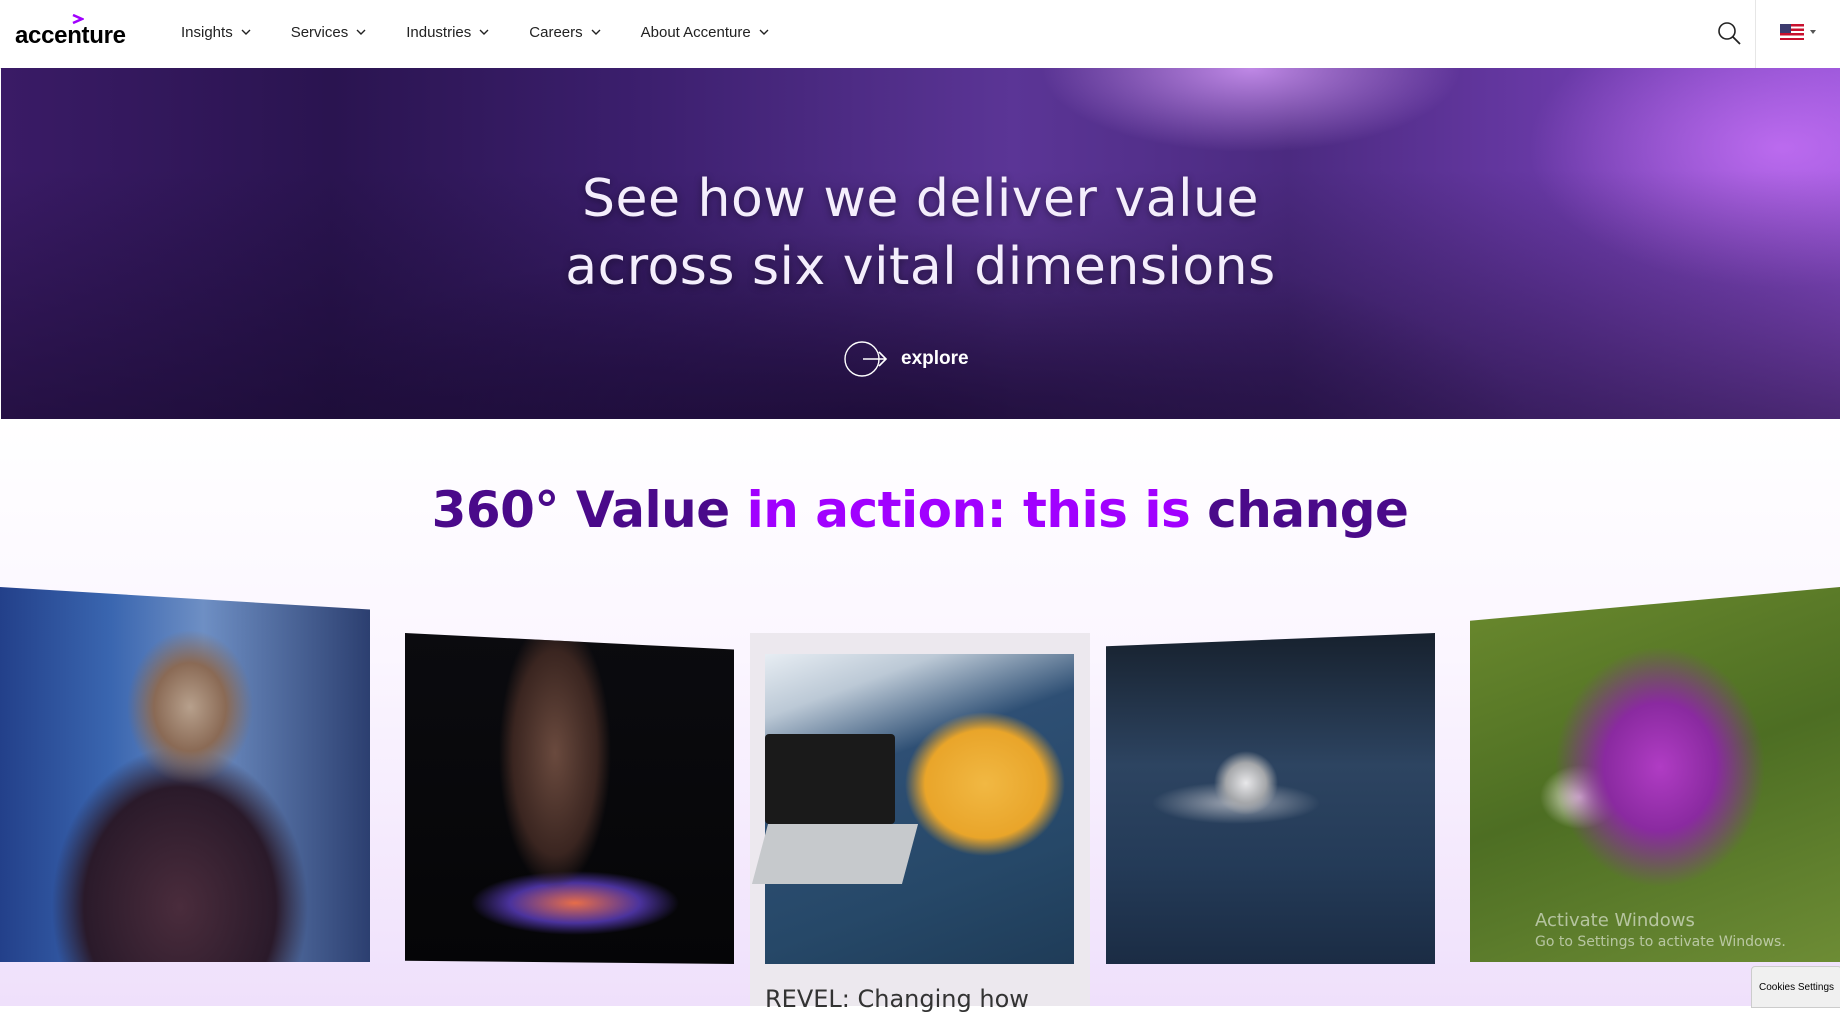 The width and height of the screenshot is (1840, 1013). Describe the element at coordinates (835, 854) in the screenshot. I see `laptop-base` at that location.